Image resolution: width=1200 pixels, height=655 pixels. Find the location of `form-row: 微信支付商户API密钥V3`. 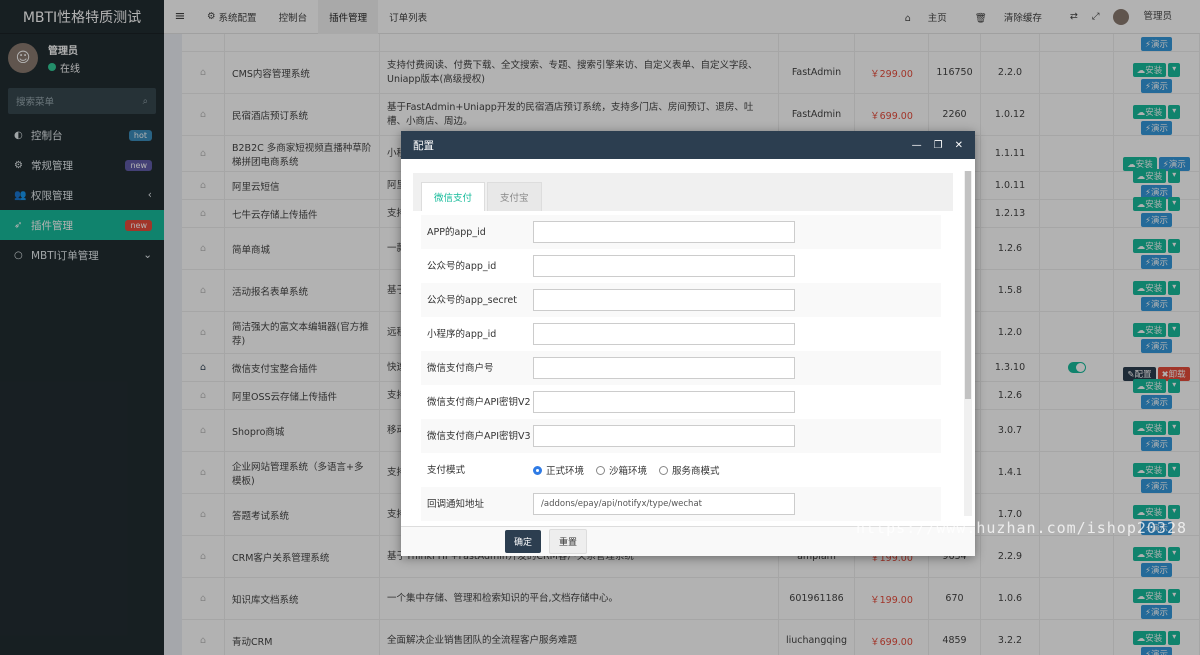

form-row: 微信支付商户API密钥V3 is located at coordinates (681, 436).